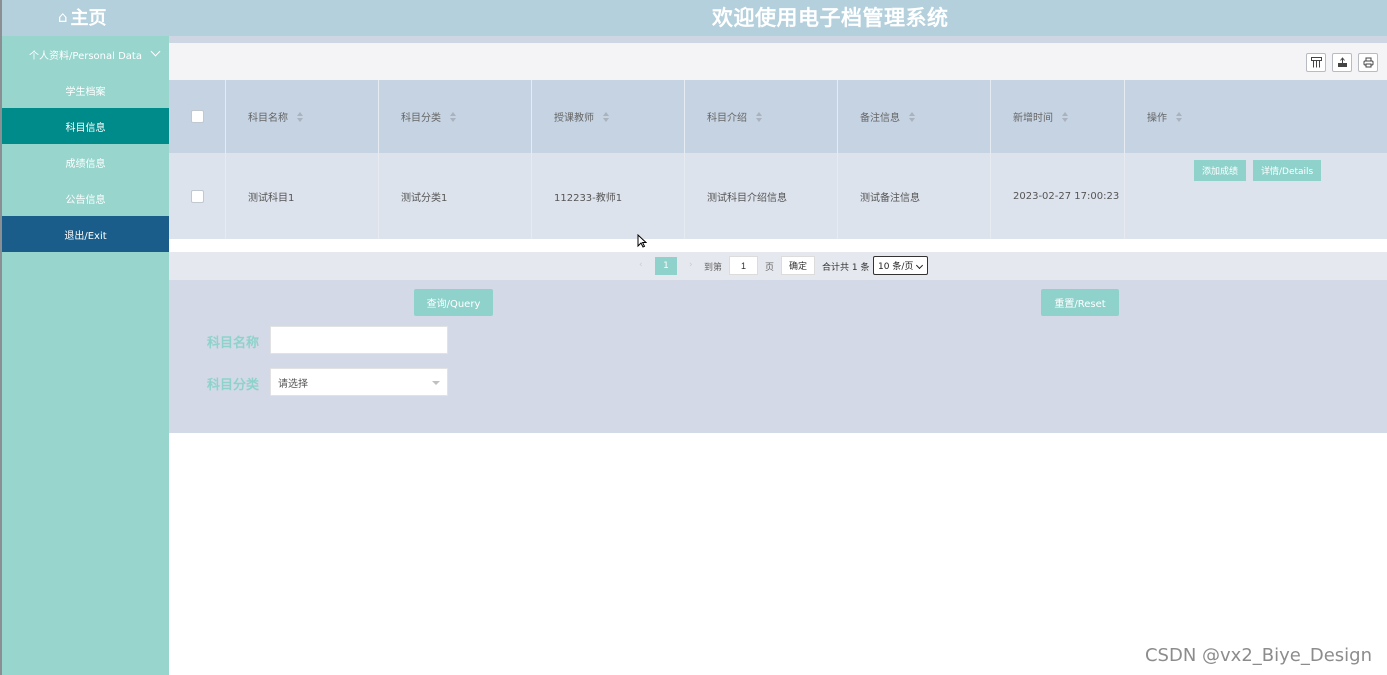 This screenshot has width=1387, height=675. I want to click on sidebar-item-label: 公告信息, so click(85, 200).